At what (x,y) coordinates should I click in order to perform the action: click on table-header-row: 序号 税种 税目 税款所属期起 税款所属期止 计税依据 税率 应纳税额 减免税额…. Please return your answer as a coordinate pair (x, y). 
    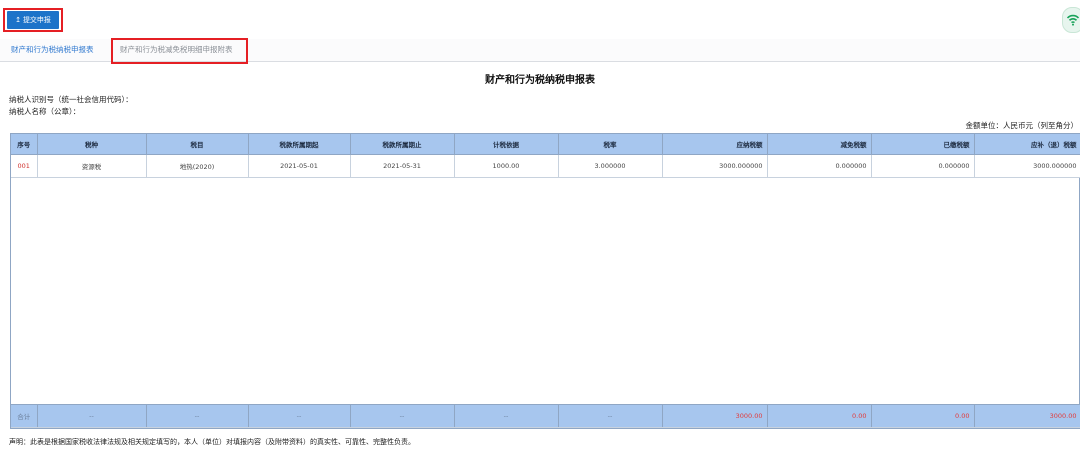
    Looking at the image, I should click on (545, 144).